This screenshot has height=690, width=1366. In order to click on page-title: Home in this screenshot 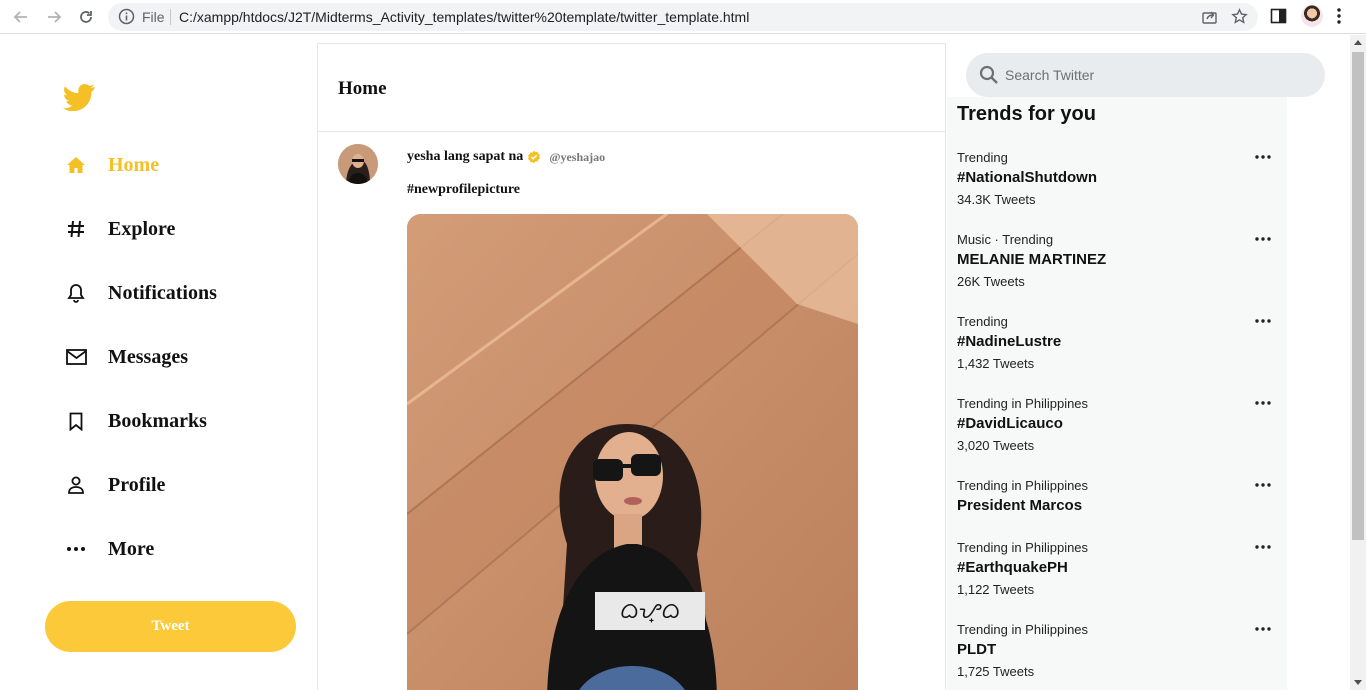, I will do `click(362, 88)`.